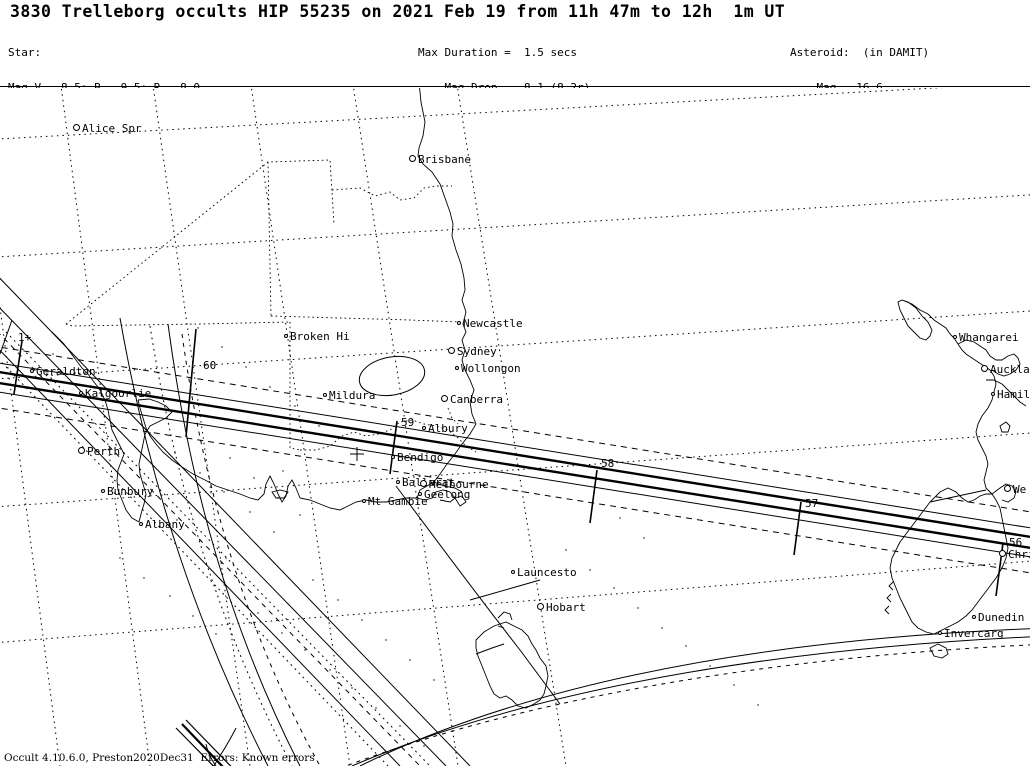 The image size is (1030, 766). What do you see at coordinates (66, 371) in the screenshot?
I see `city-label-geraldton: Geraldton` at bounding box center [66, 371].